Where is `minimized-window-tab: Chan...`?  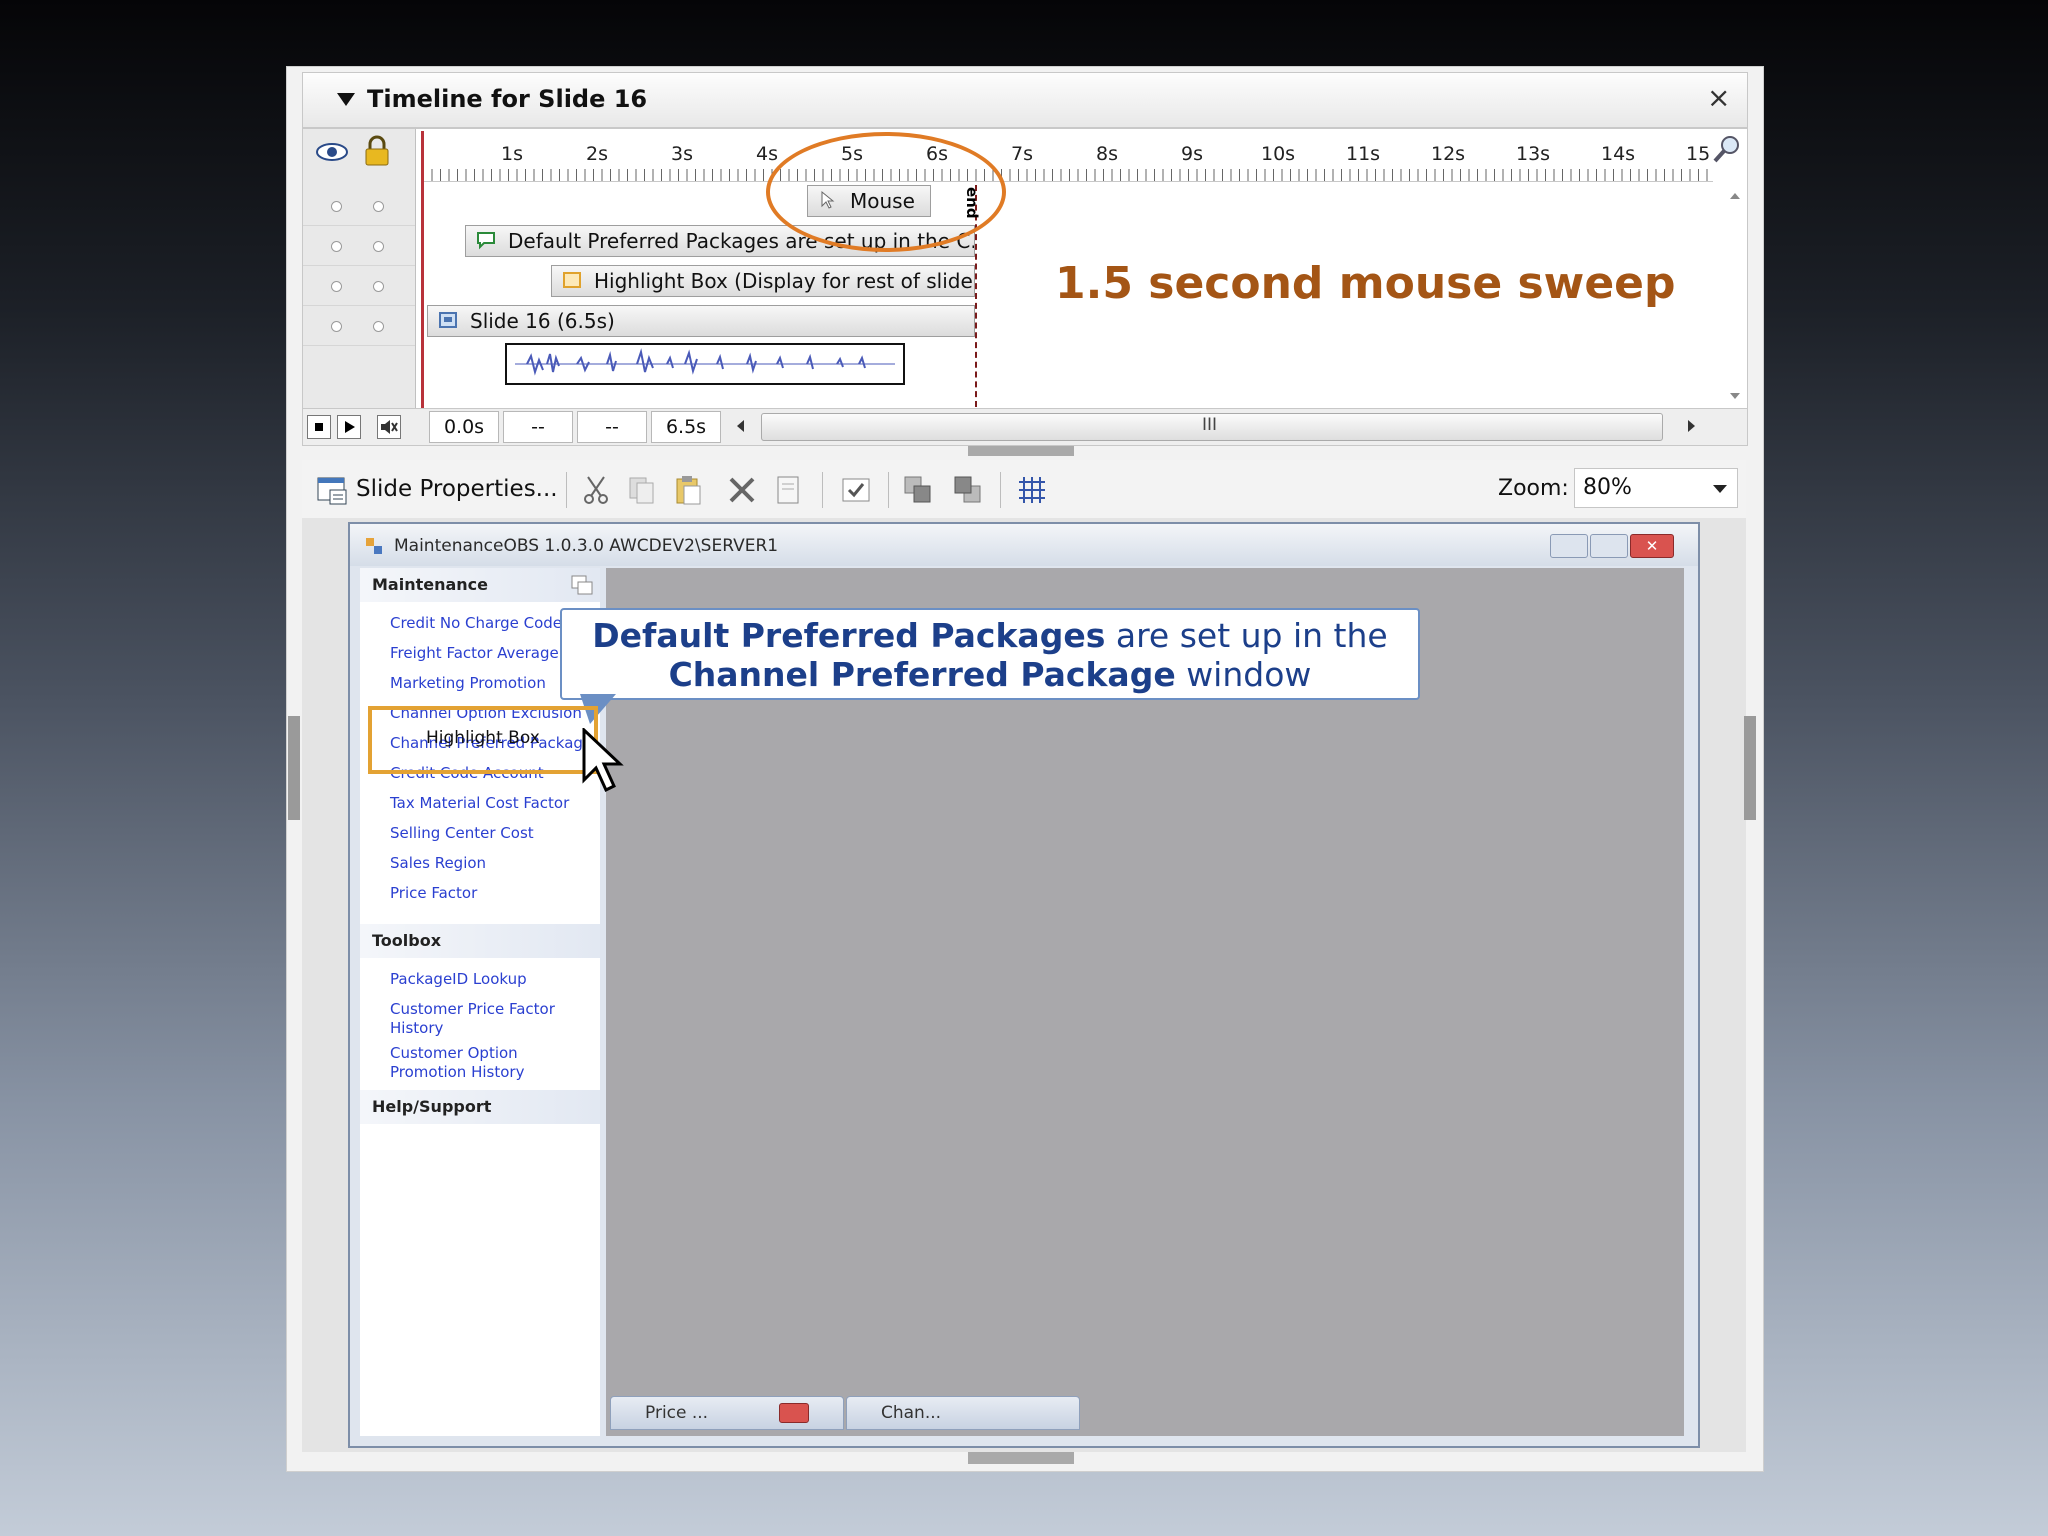 minimized-window-tab: Chan... is located at coordinates (963, 1413).